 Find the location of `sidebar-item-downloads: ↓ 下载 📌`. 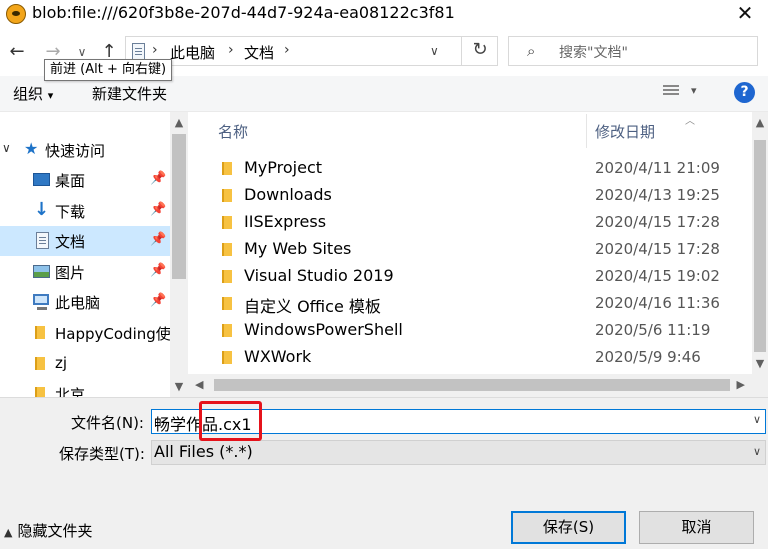

sidebar-item-downloads: ↓ 下载 📌 is located at coordinates (85, 211).